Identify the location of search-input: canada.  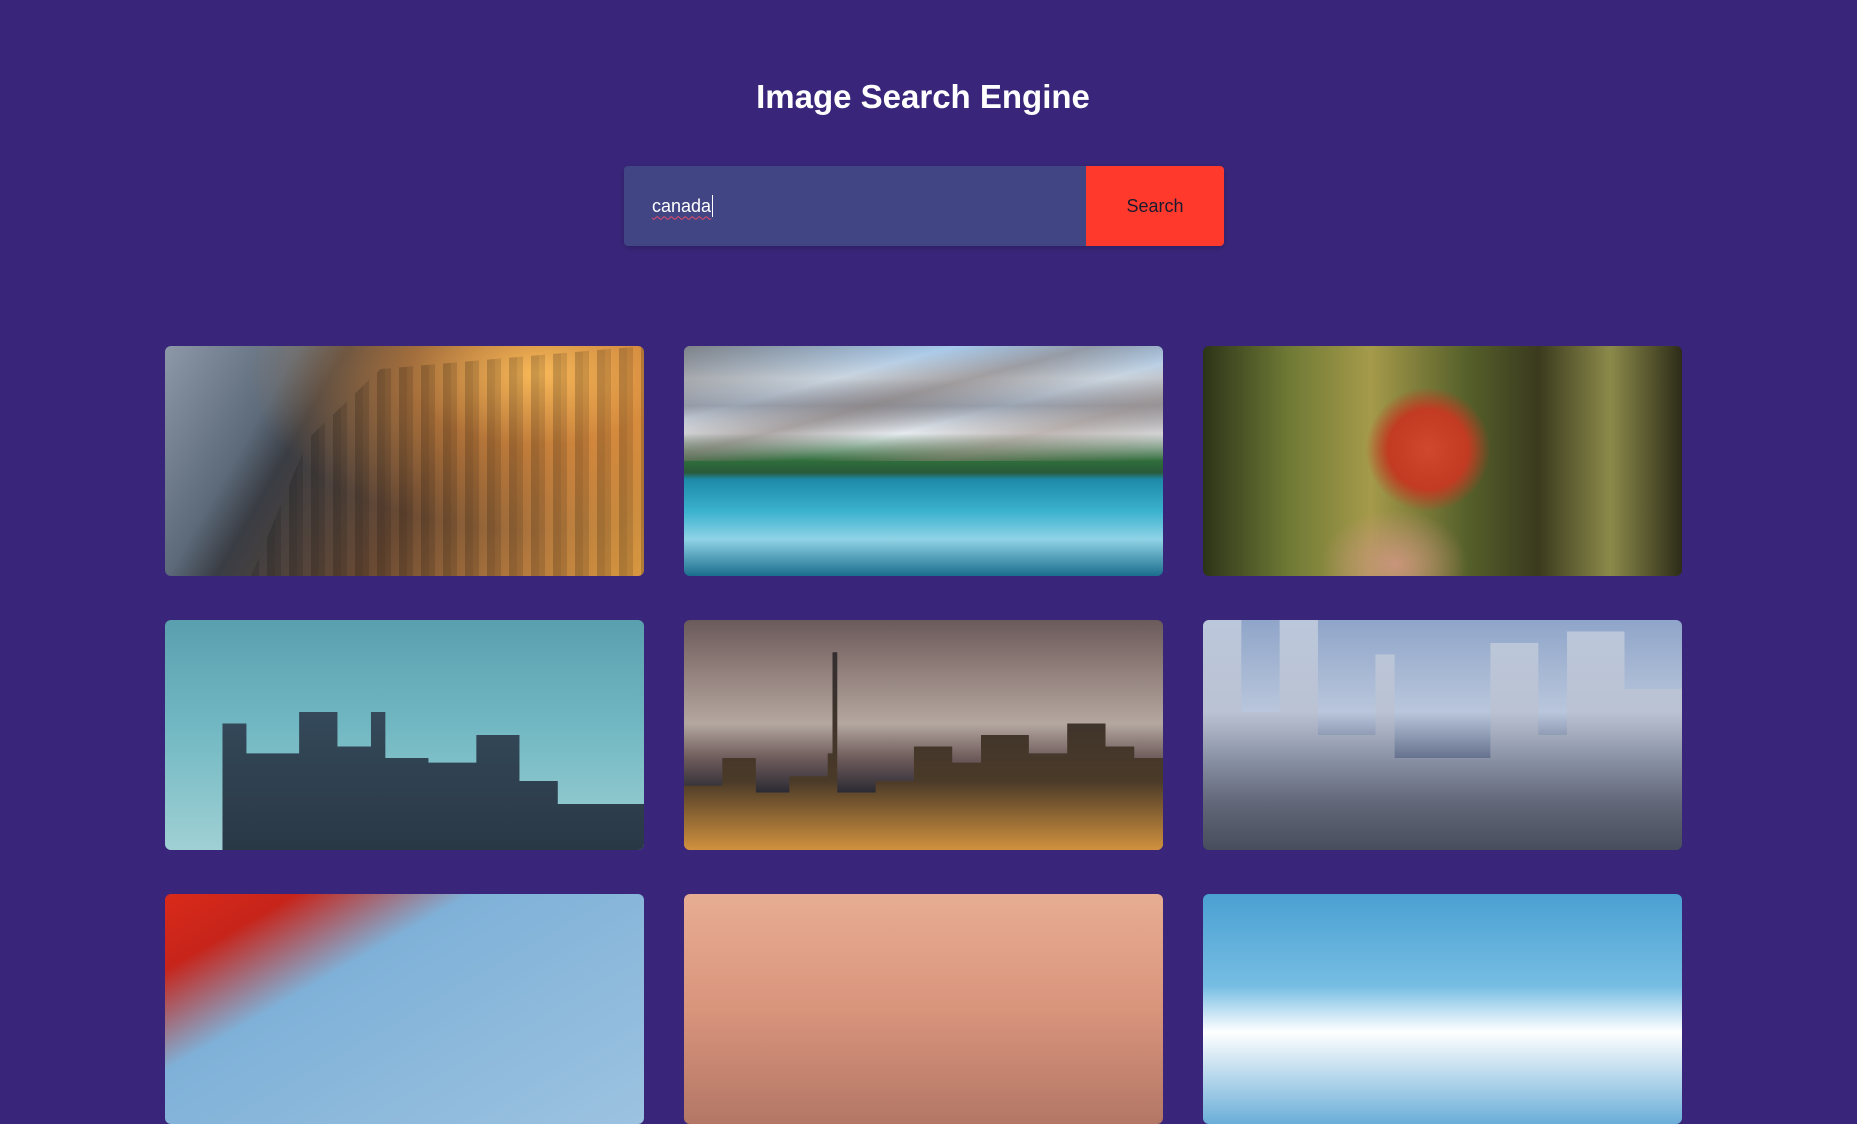
(855, 206).